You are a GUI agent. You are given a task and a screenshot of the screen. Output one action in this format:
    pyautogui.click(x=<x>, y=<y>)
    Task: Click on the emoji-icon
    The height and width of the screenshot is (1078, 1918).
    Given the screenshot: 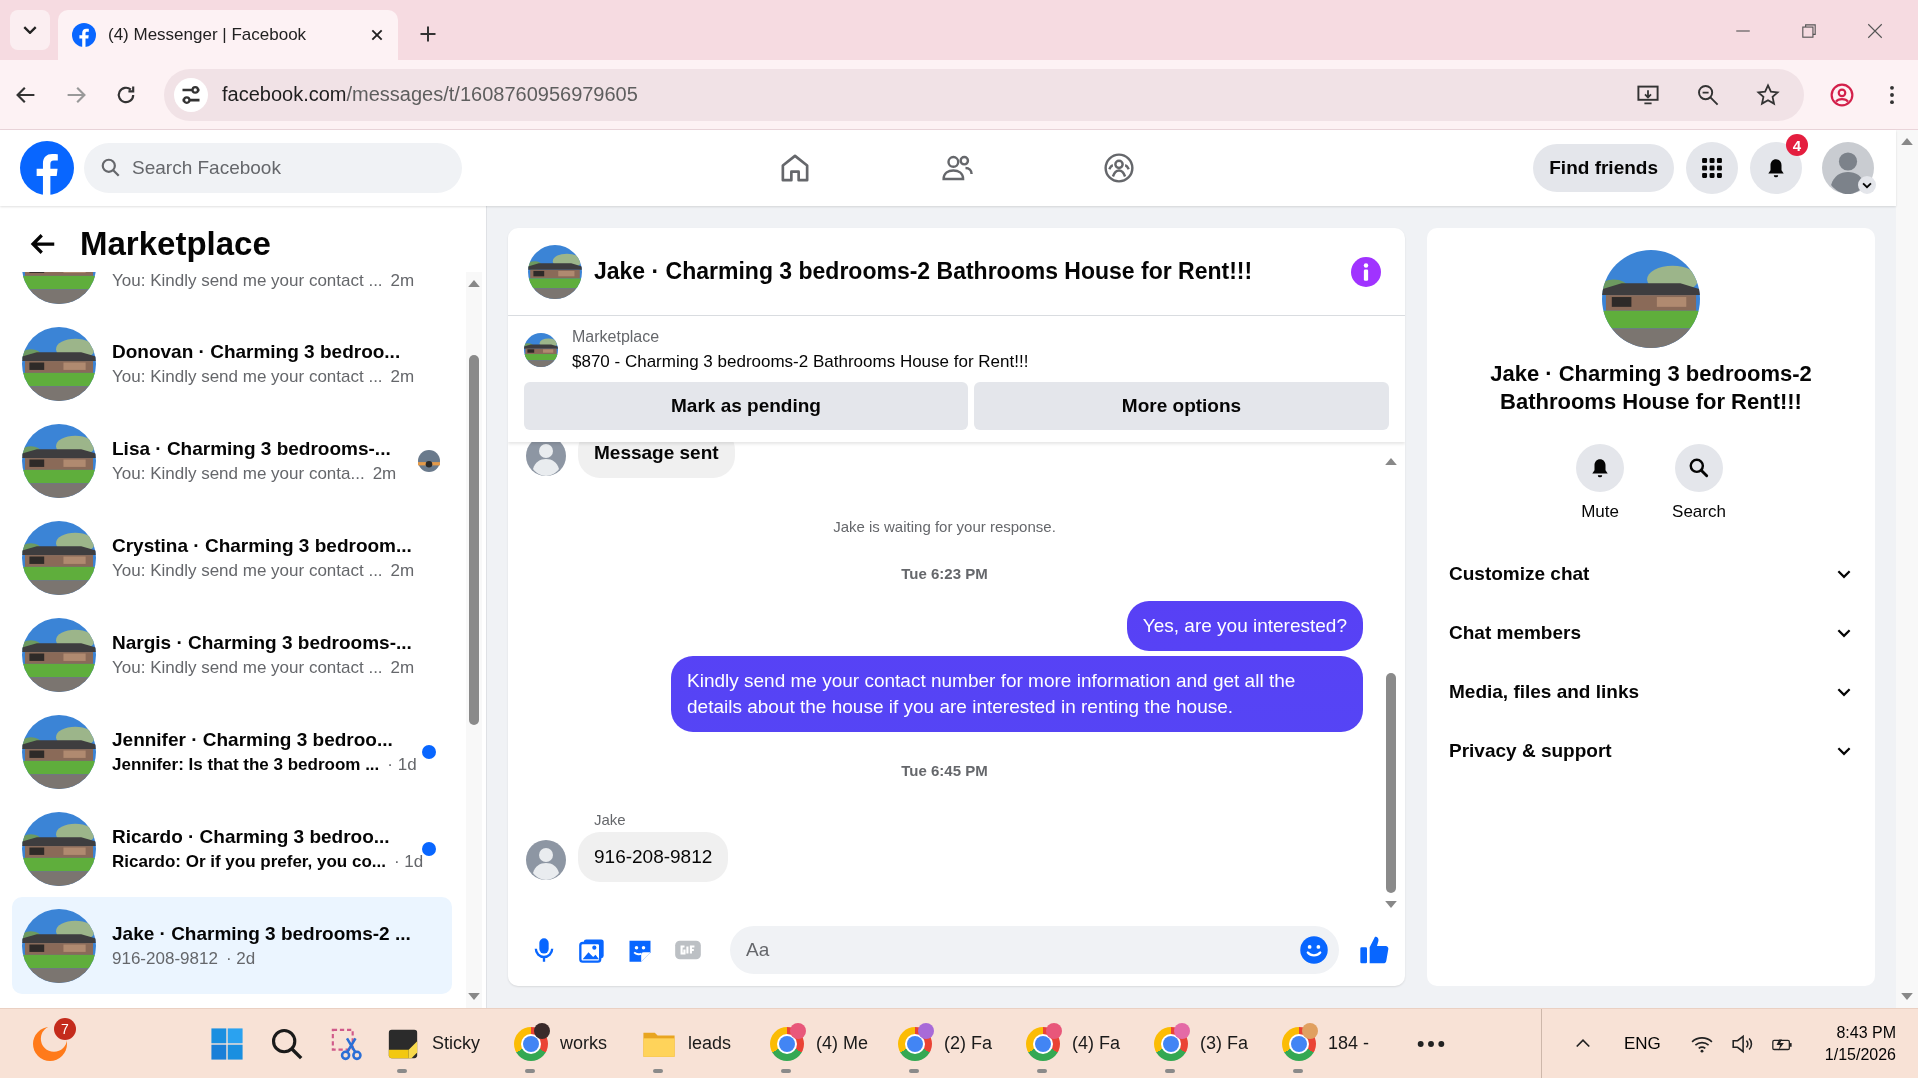 What is the action you would take?
    pyautogui.click(x=1314, y=950)
    